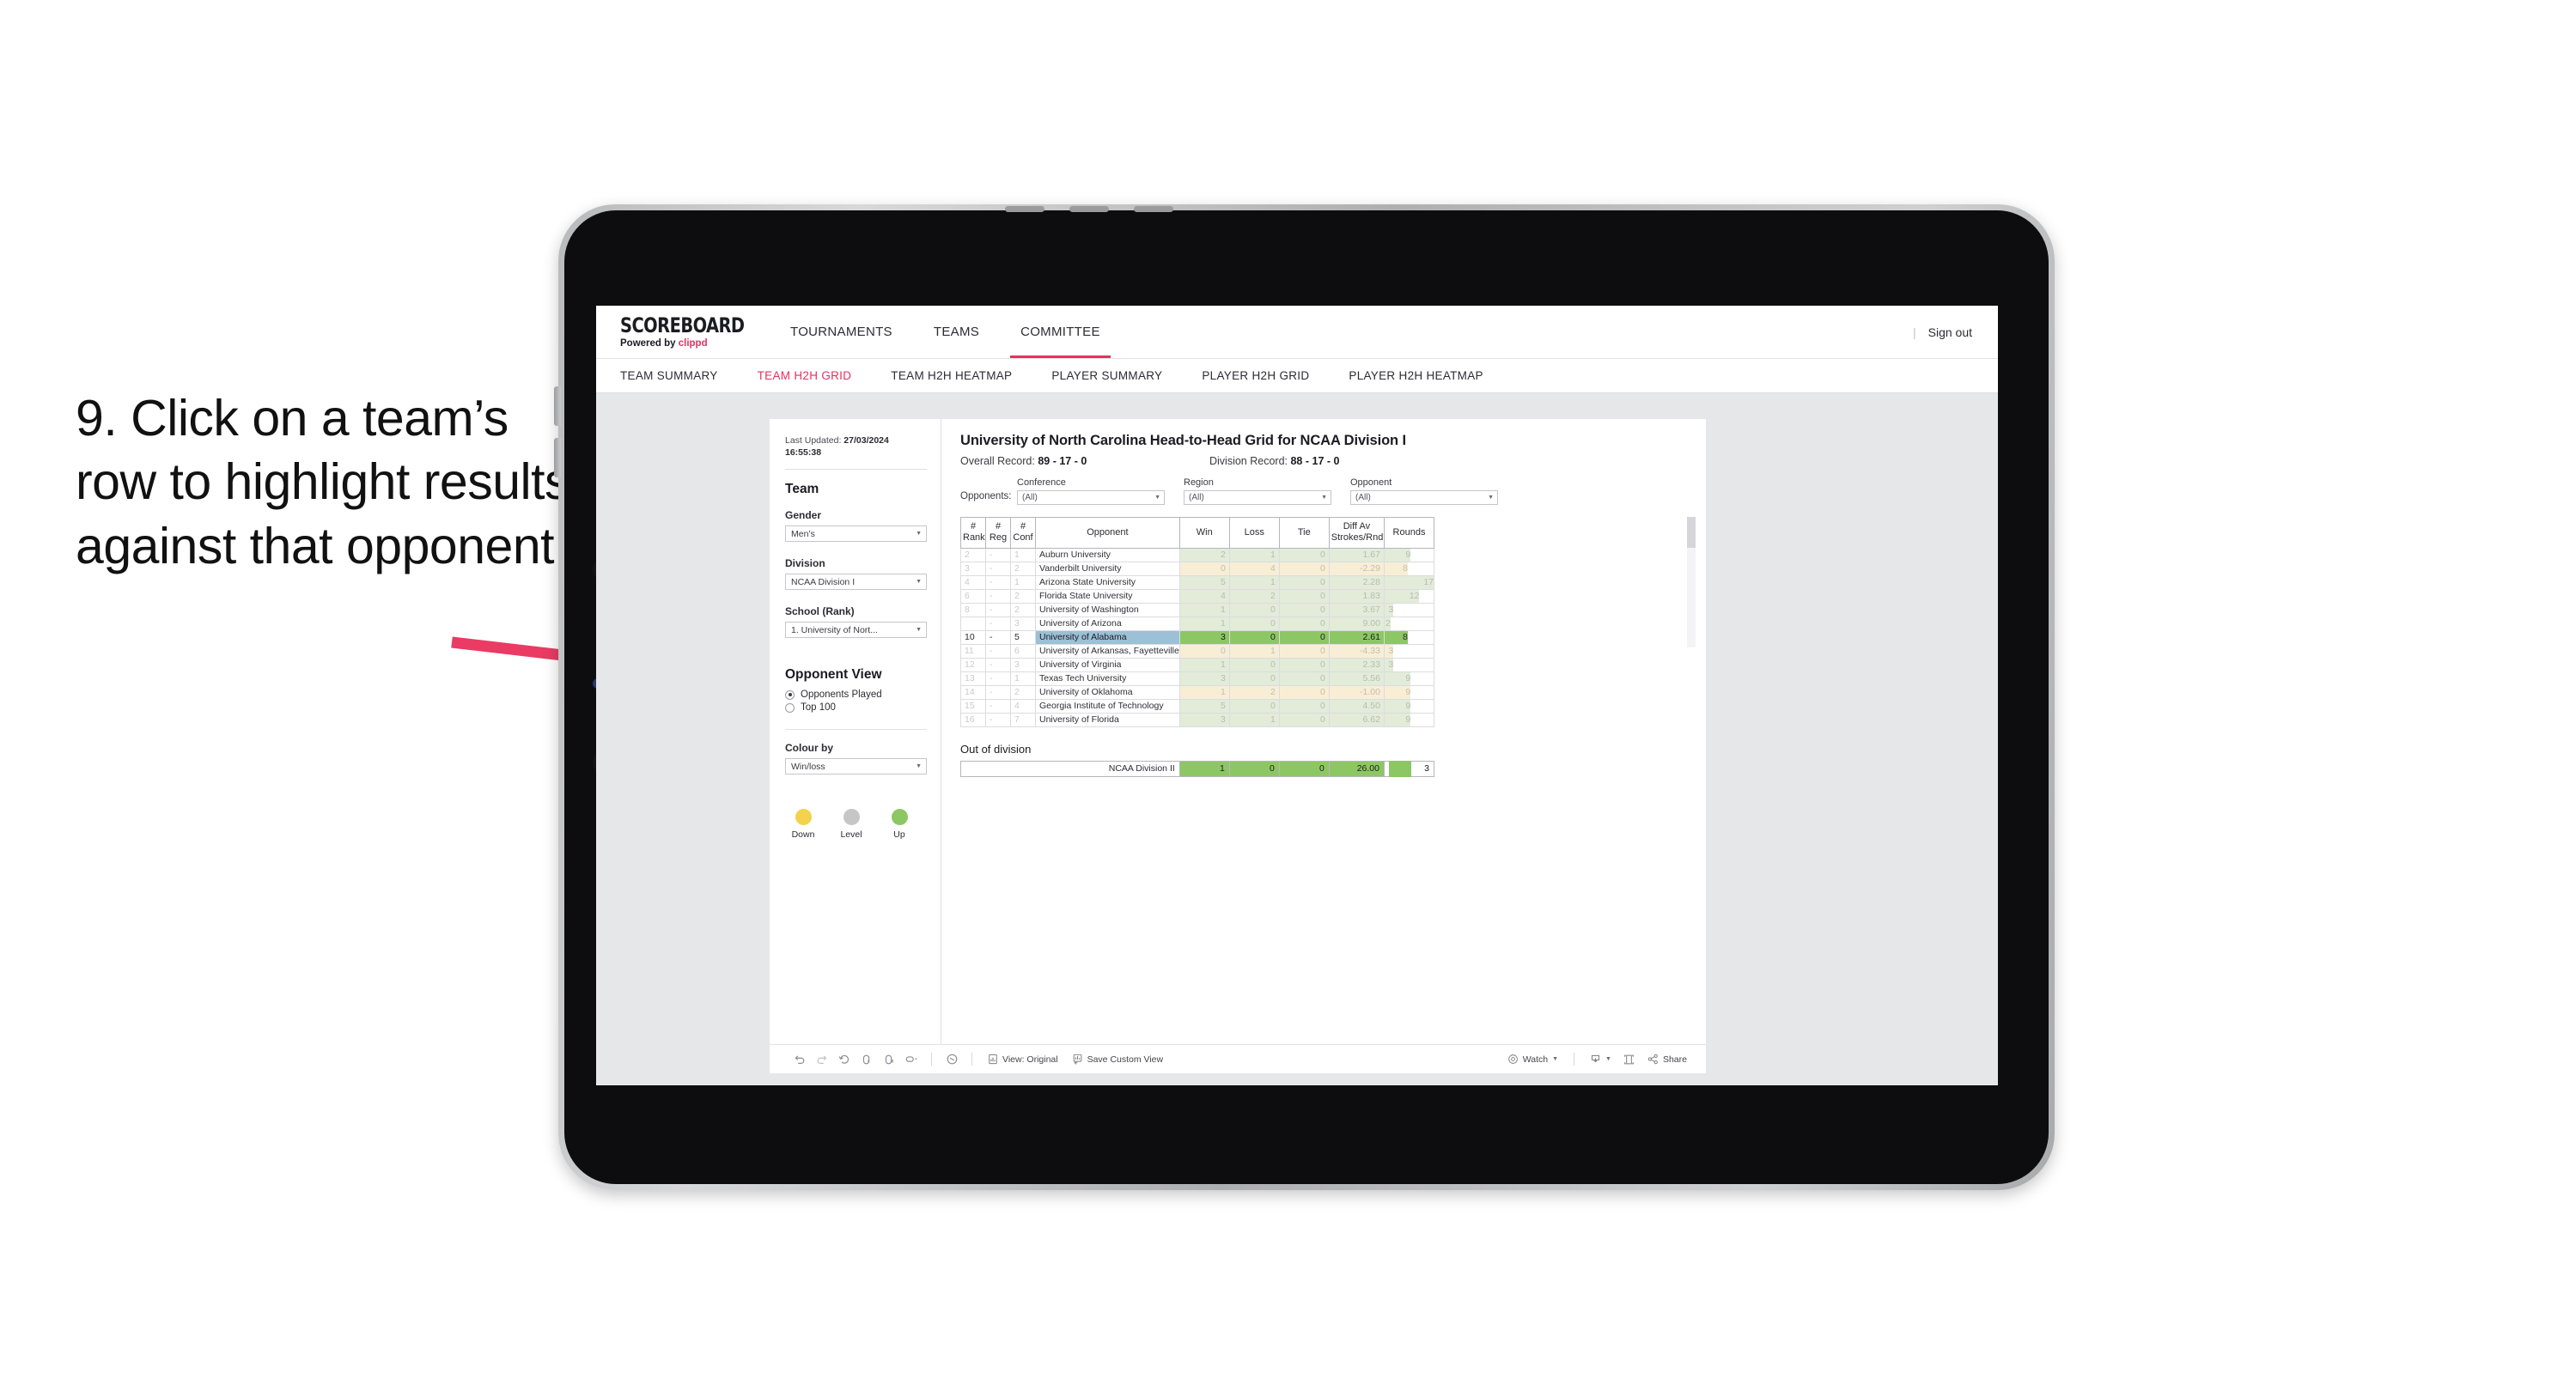  What do you see at coordinates (1691, 582) in the screenshot?
I see `table-scrollbar` at bounding box center [1691, 582].